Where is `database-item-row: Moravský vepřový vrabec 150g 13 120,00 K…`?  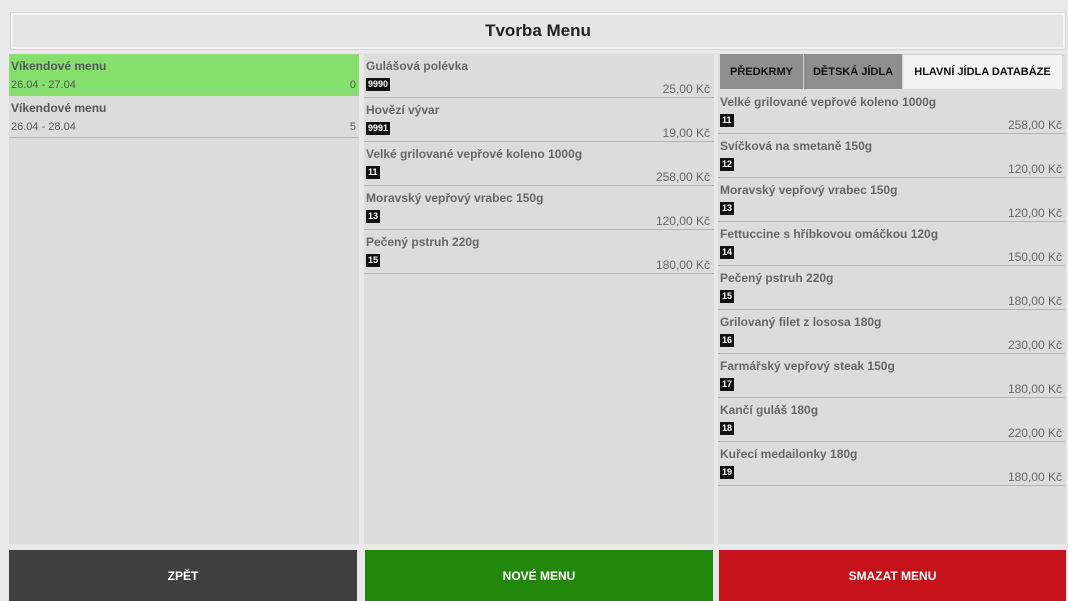
database-item-row: Moravský vepřový vrabec 150g 13 120,00 K… is located at coordinates (892, 200).